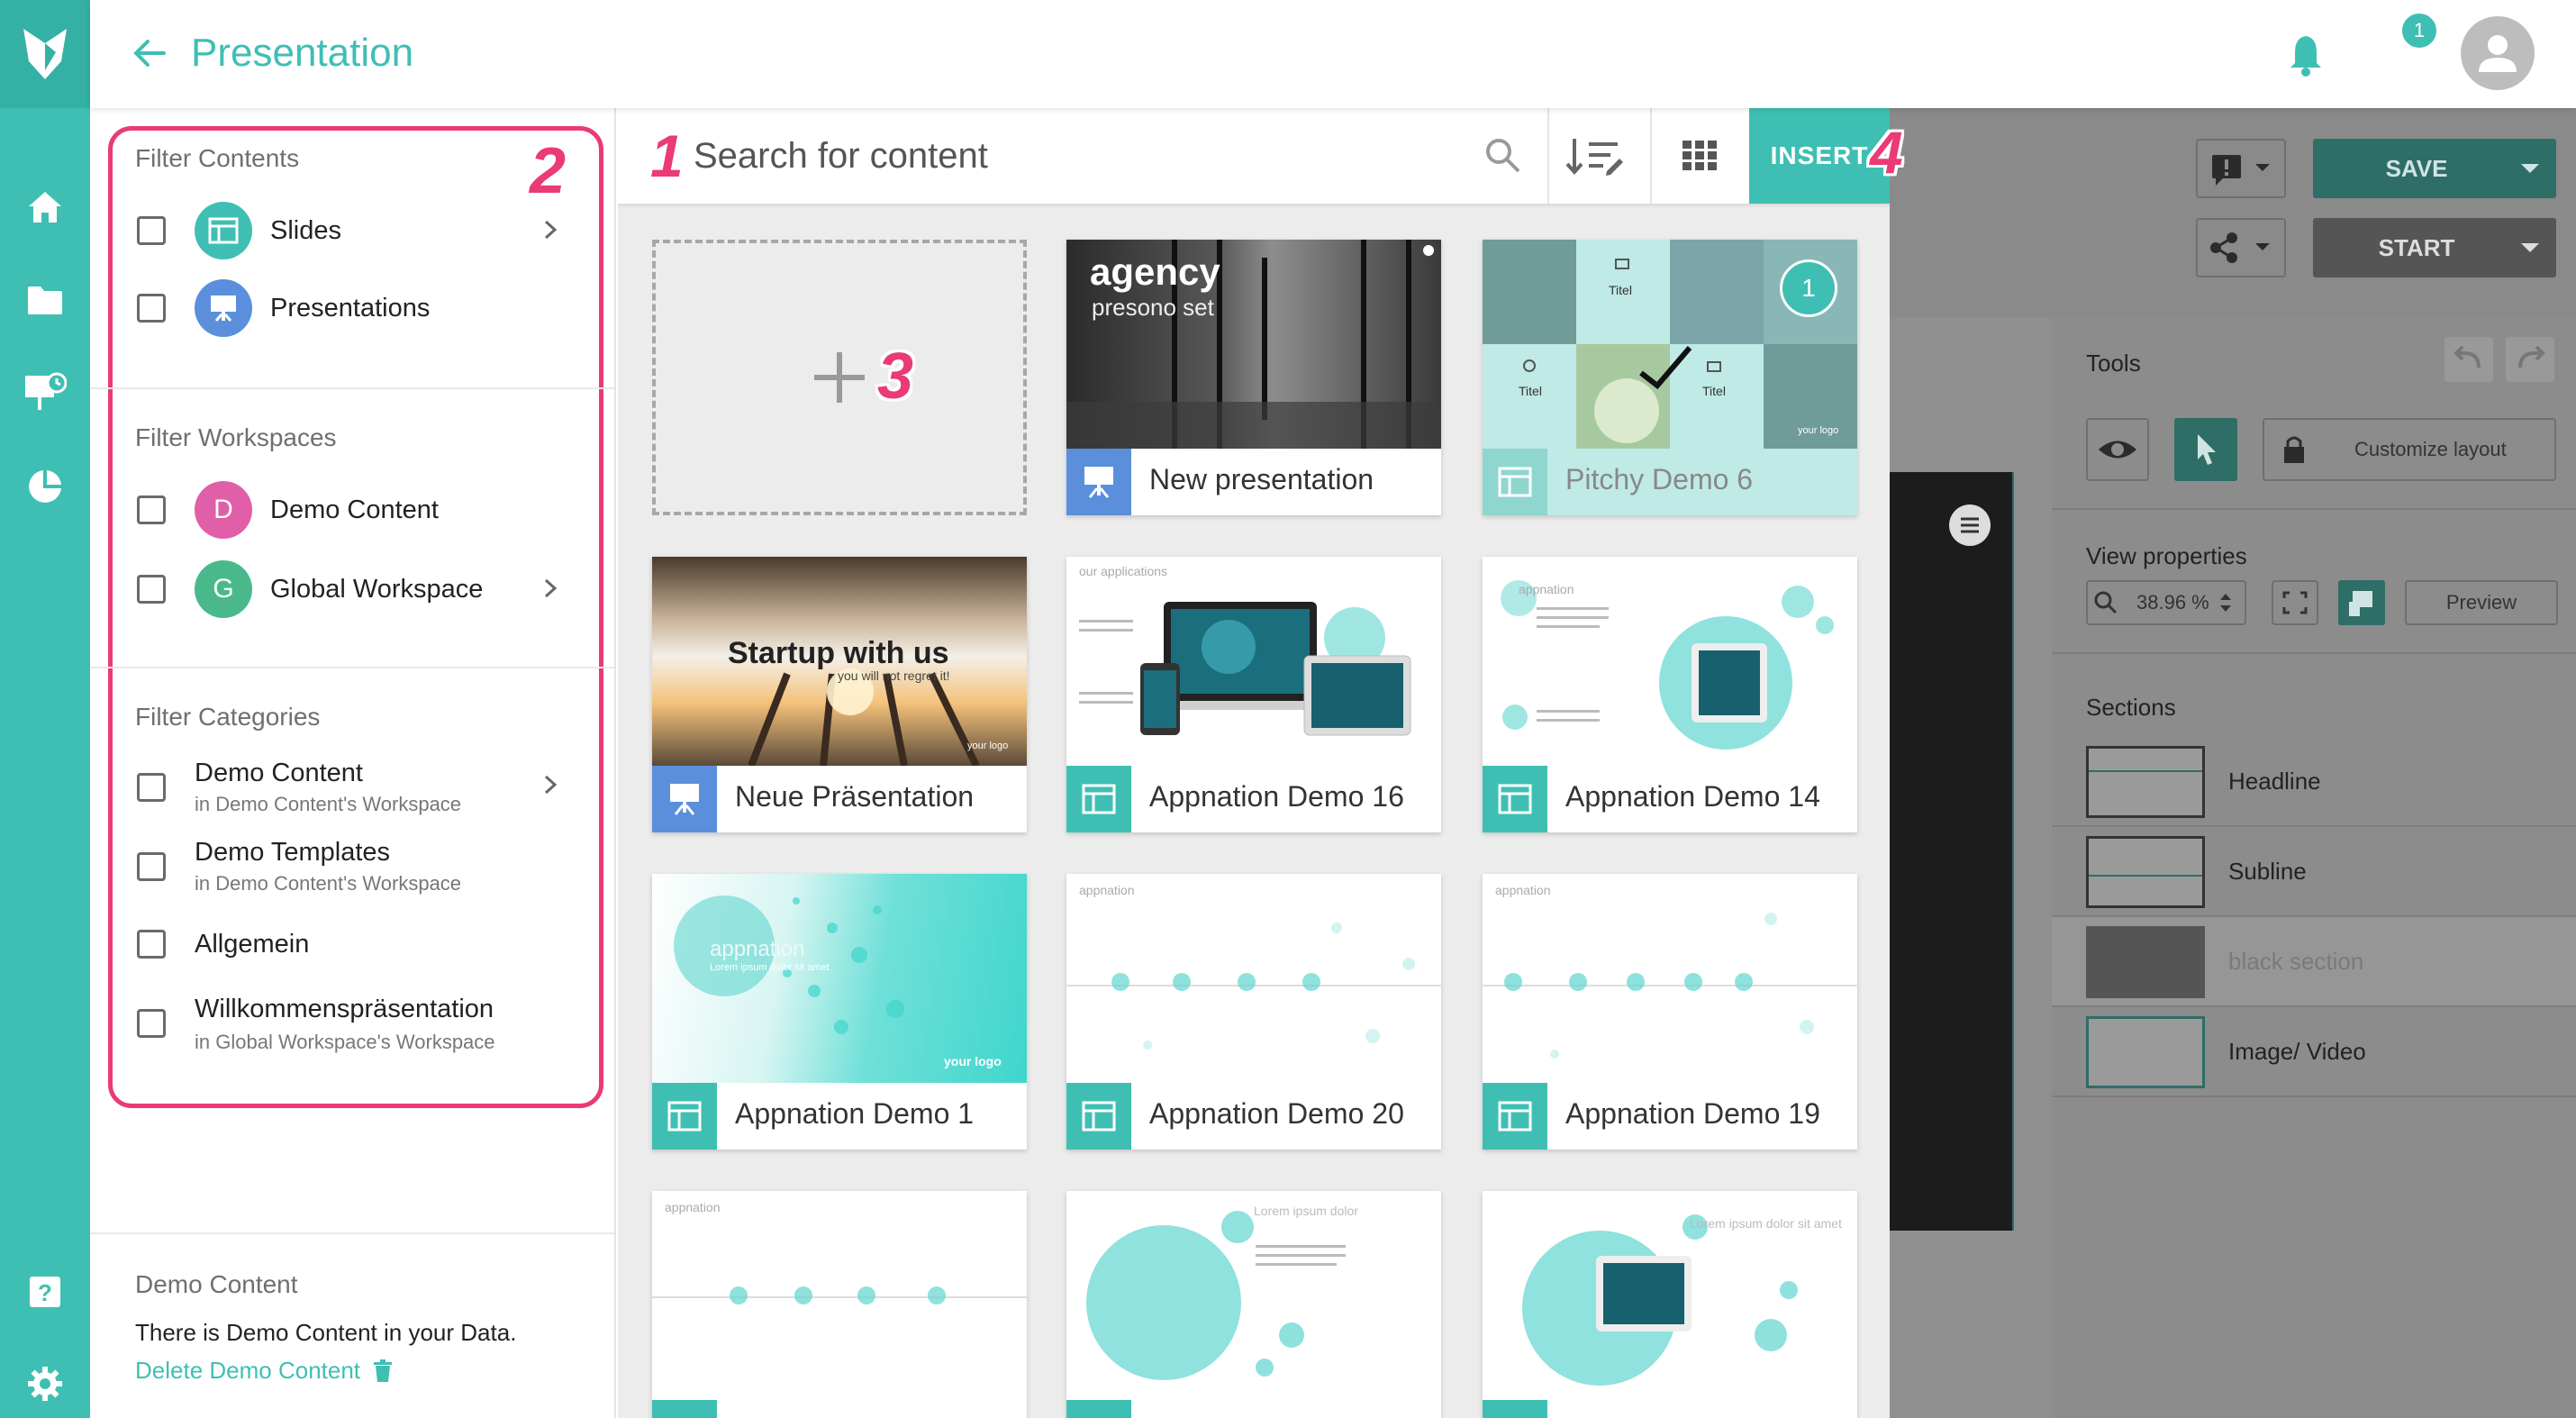 The height and width of the screenshot is (1418, 2576). What do you see at coordinates (2498, 53) in the screenshot?
I see `user-avatar` at bounding box center [2498, 53].